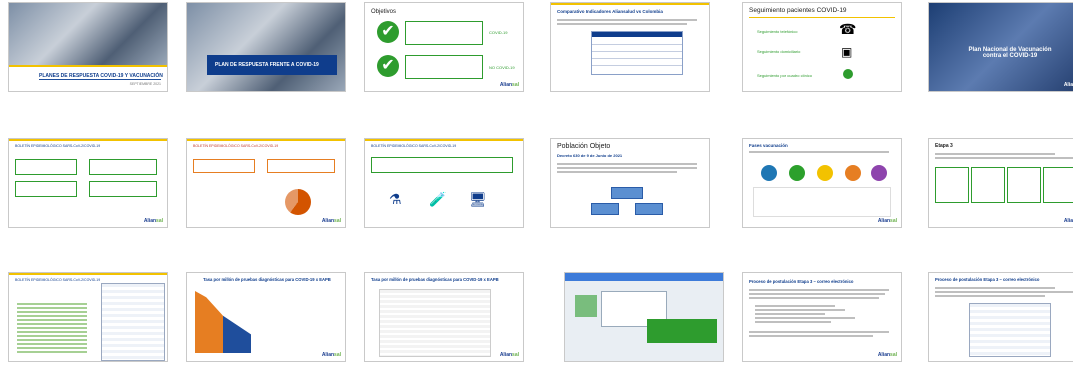 This screenshot has width=1073, height=366. What do you see at coordinates (768, 145) in the screenshot?
I see `slide-title: Fases vacunación` at bounding box center [768, 145].